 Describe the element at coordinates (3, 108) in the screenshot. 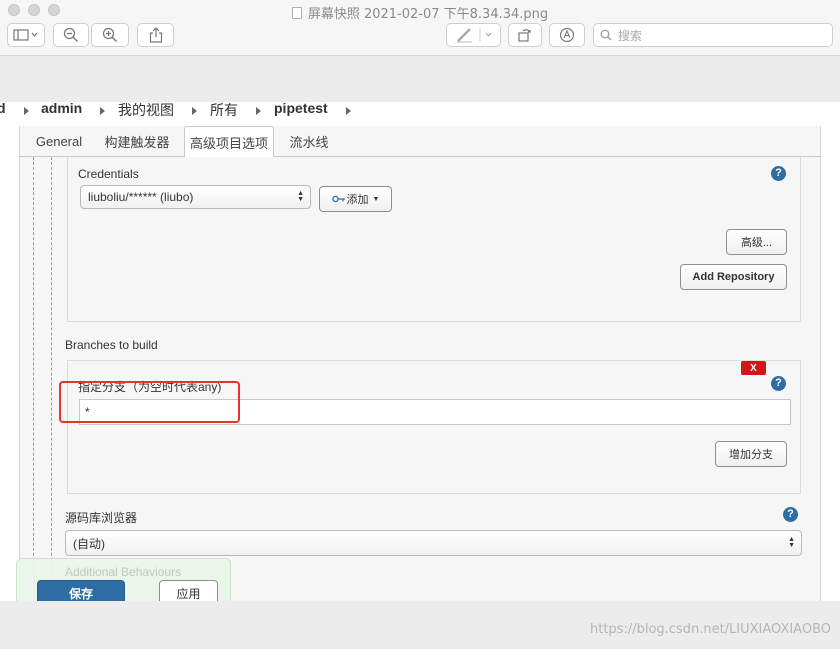

I see `breadcrumb-item: d` at that location.